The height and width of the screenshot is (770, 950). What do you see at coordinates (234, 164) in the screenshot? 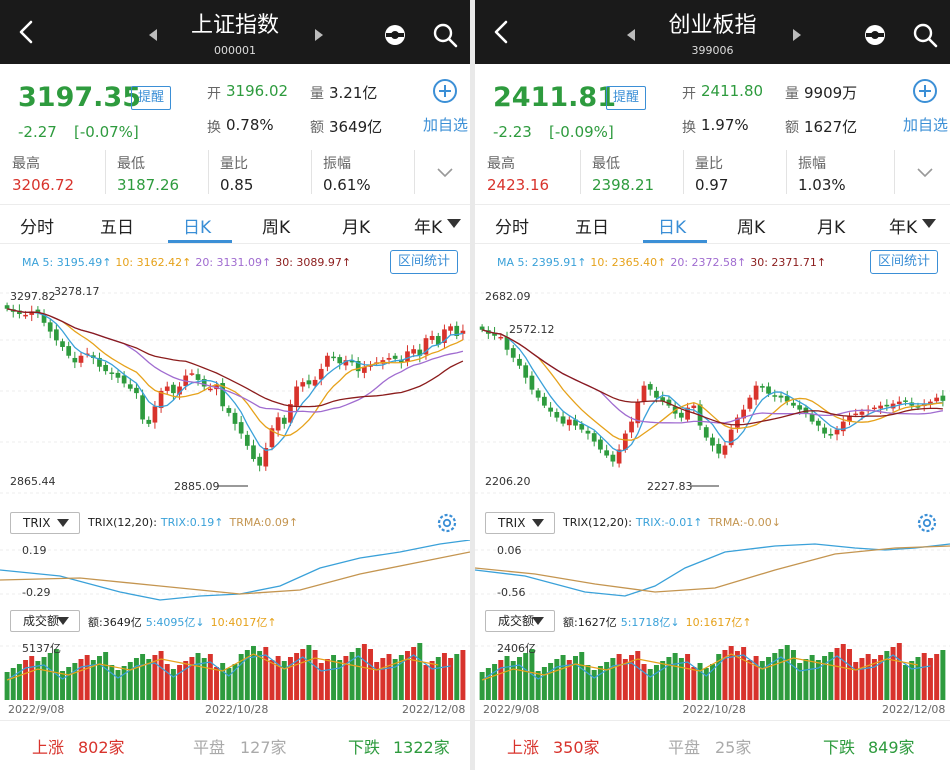
I see `stat-label: 量比` at bounding box center [234, 164].